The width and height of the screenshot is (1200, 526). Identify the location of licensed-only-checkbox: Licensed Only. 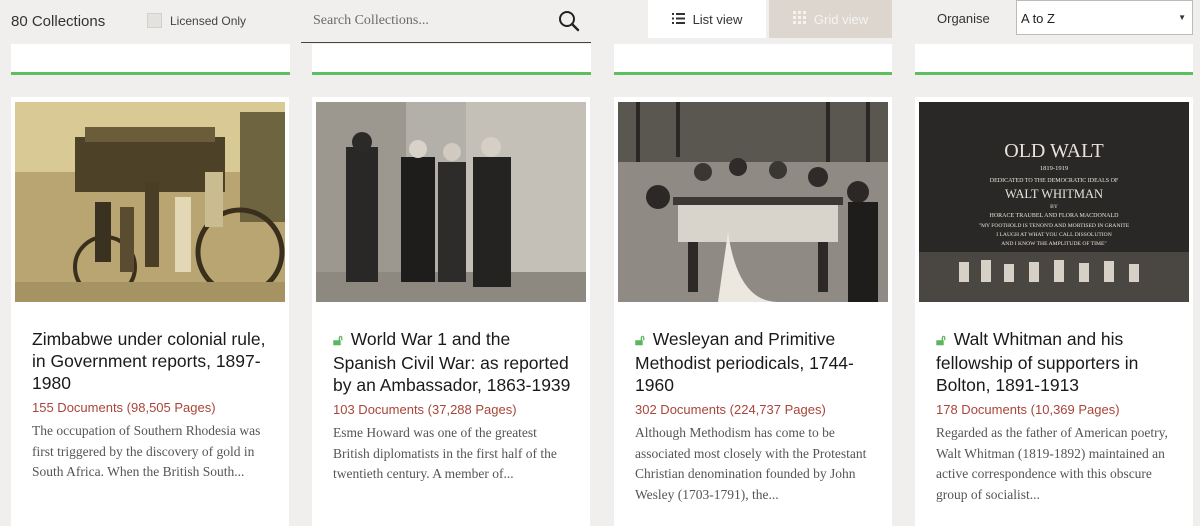
(196, 20).